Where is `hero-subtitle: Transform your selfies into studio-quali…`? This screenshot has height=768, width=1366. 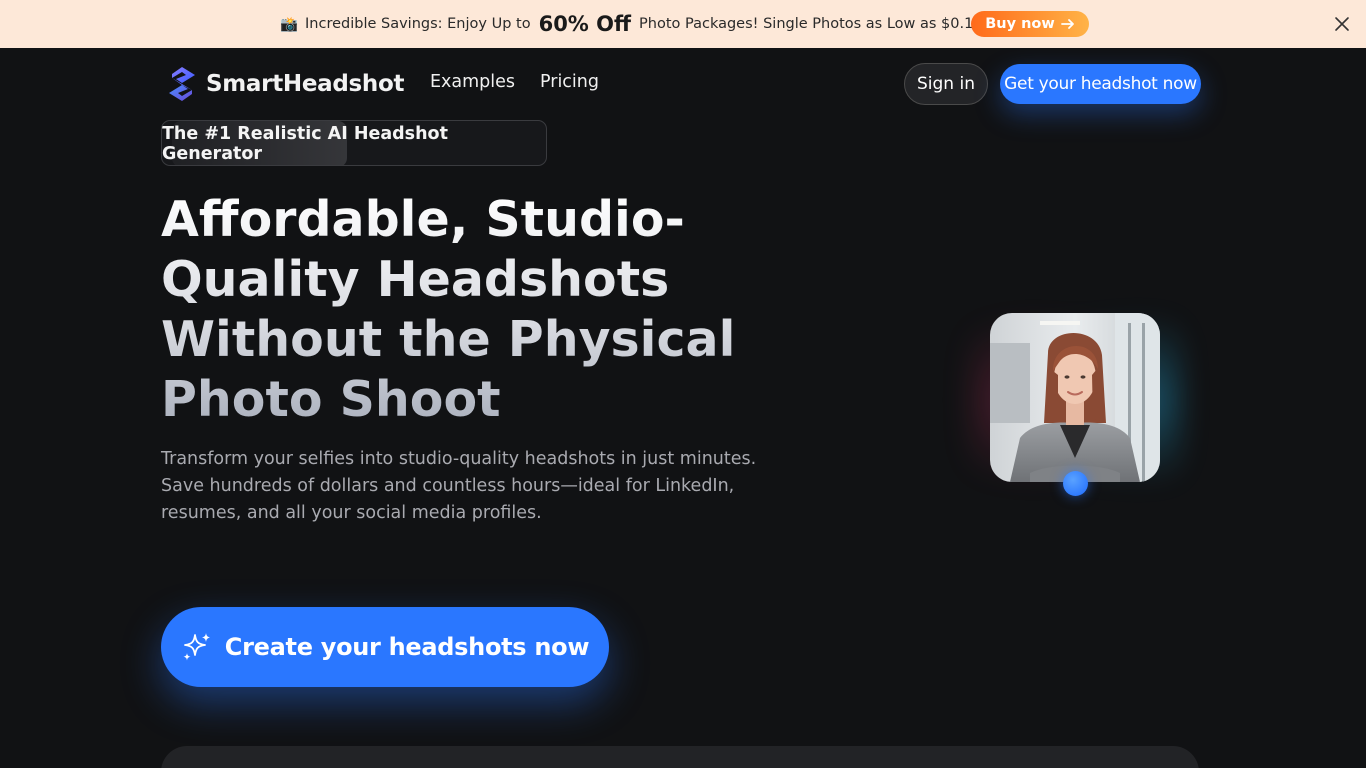 hero-subtitle: Transform your selfies into studio-quali… is located at coordinates (481, 486).